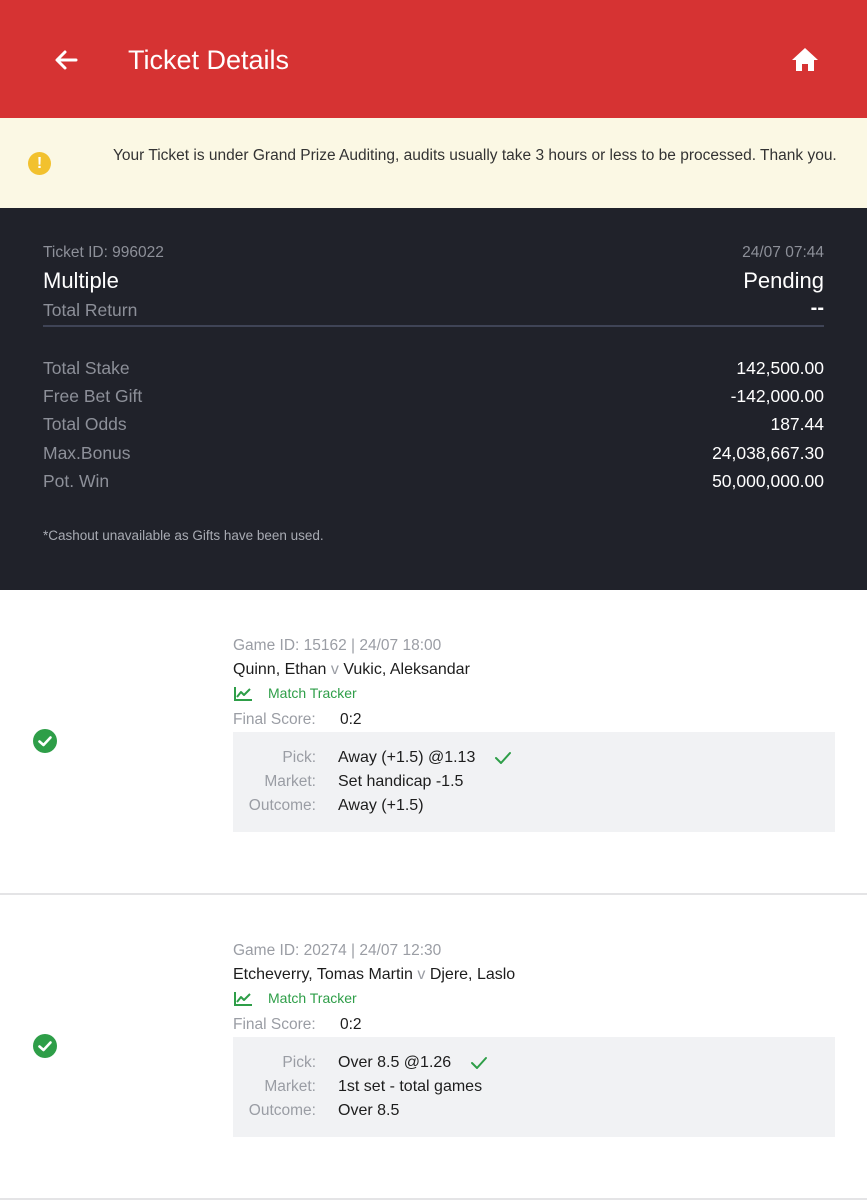 Image resolution: width=867 pixels, height=1200 pixels. I want to click on away-team: Vukic, Aleksandar, so click(406, 669).